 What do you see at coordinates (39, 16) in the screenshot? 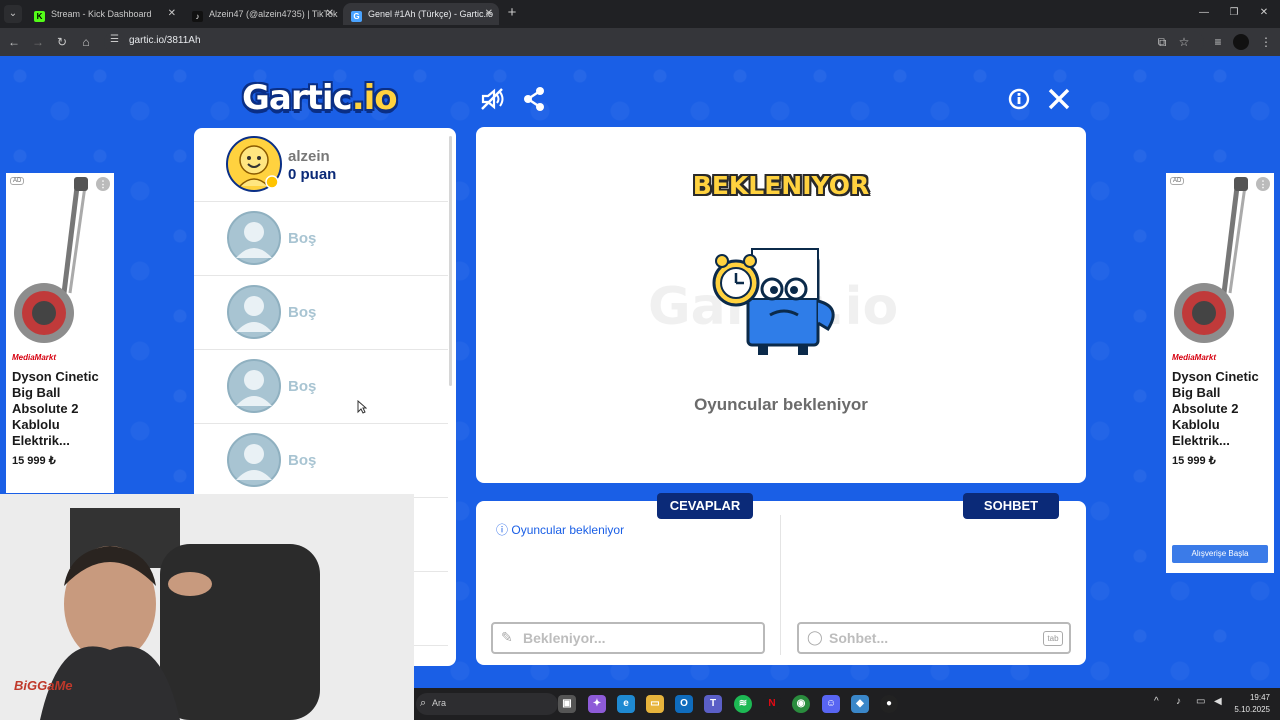
I see `kick-icon: K` at bounding box center [39, 16].